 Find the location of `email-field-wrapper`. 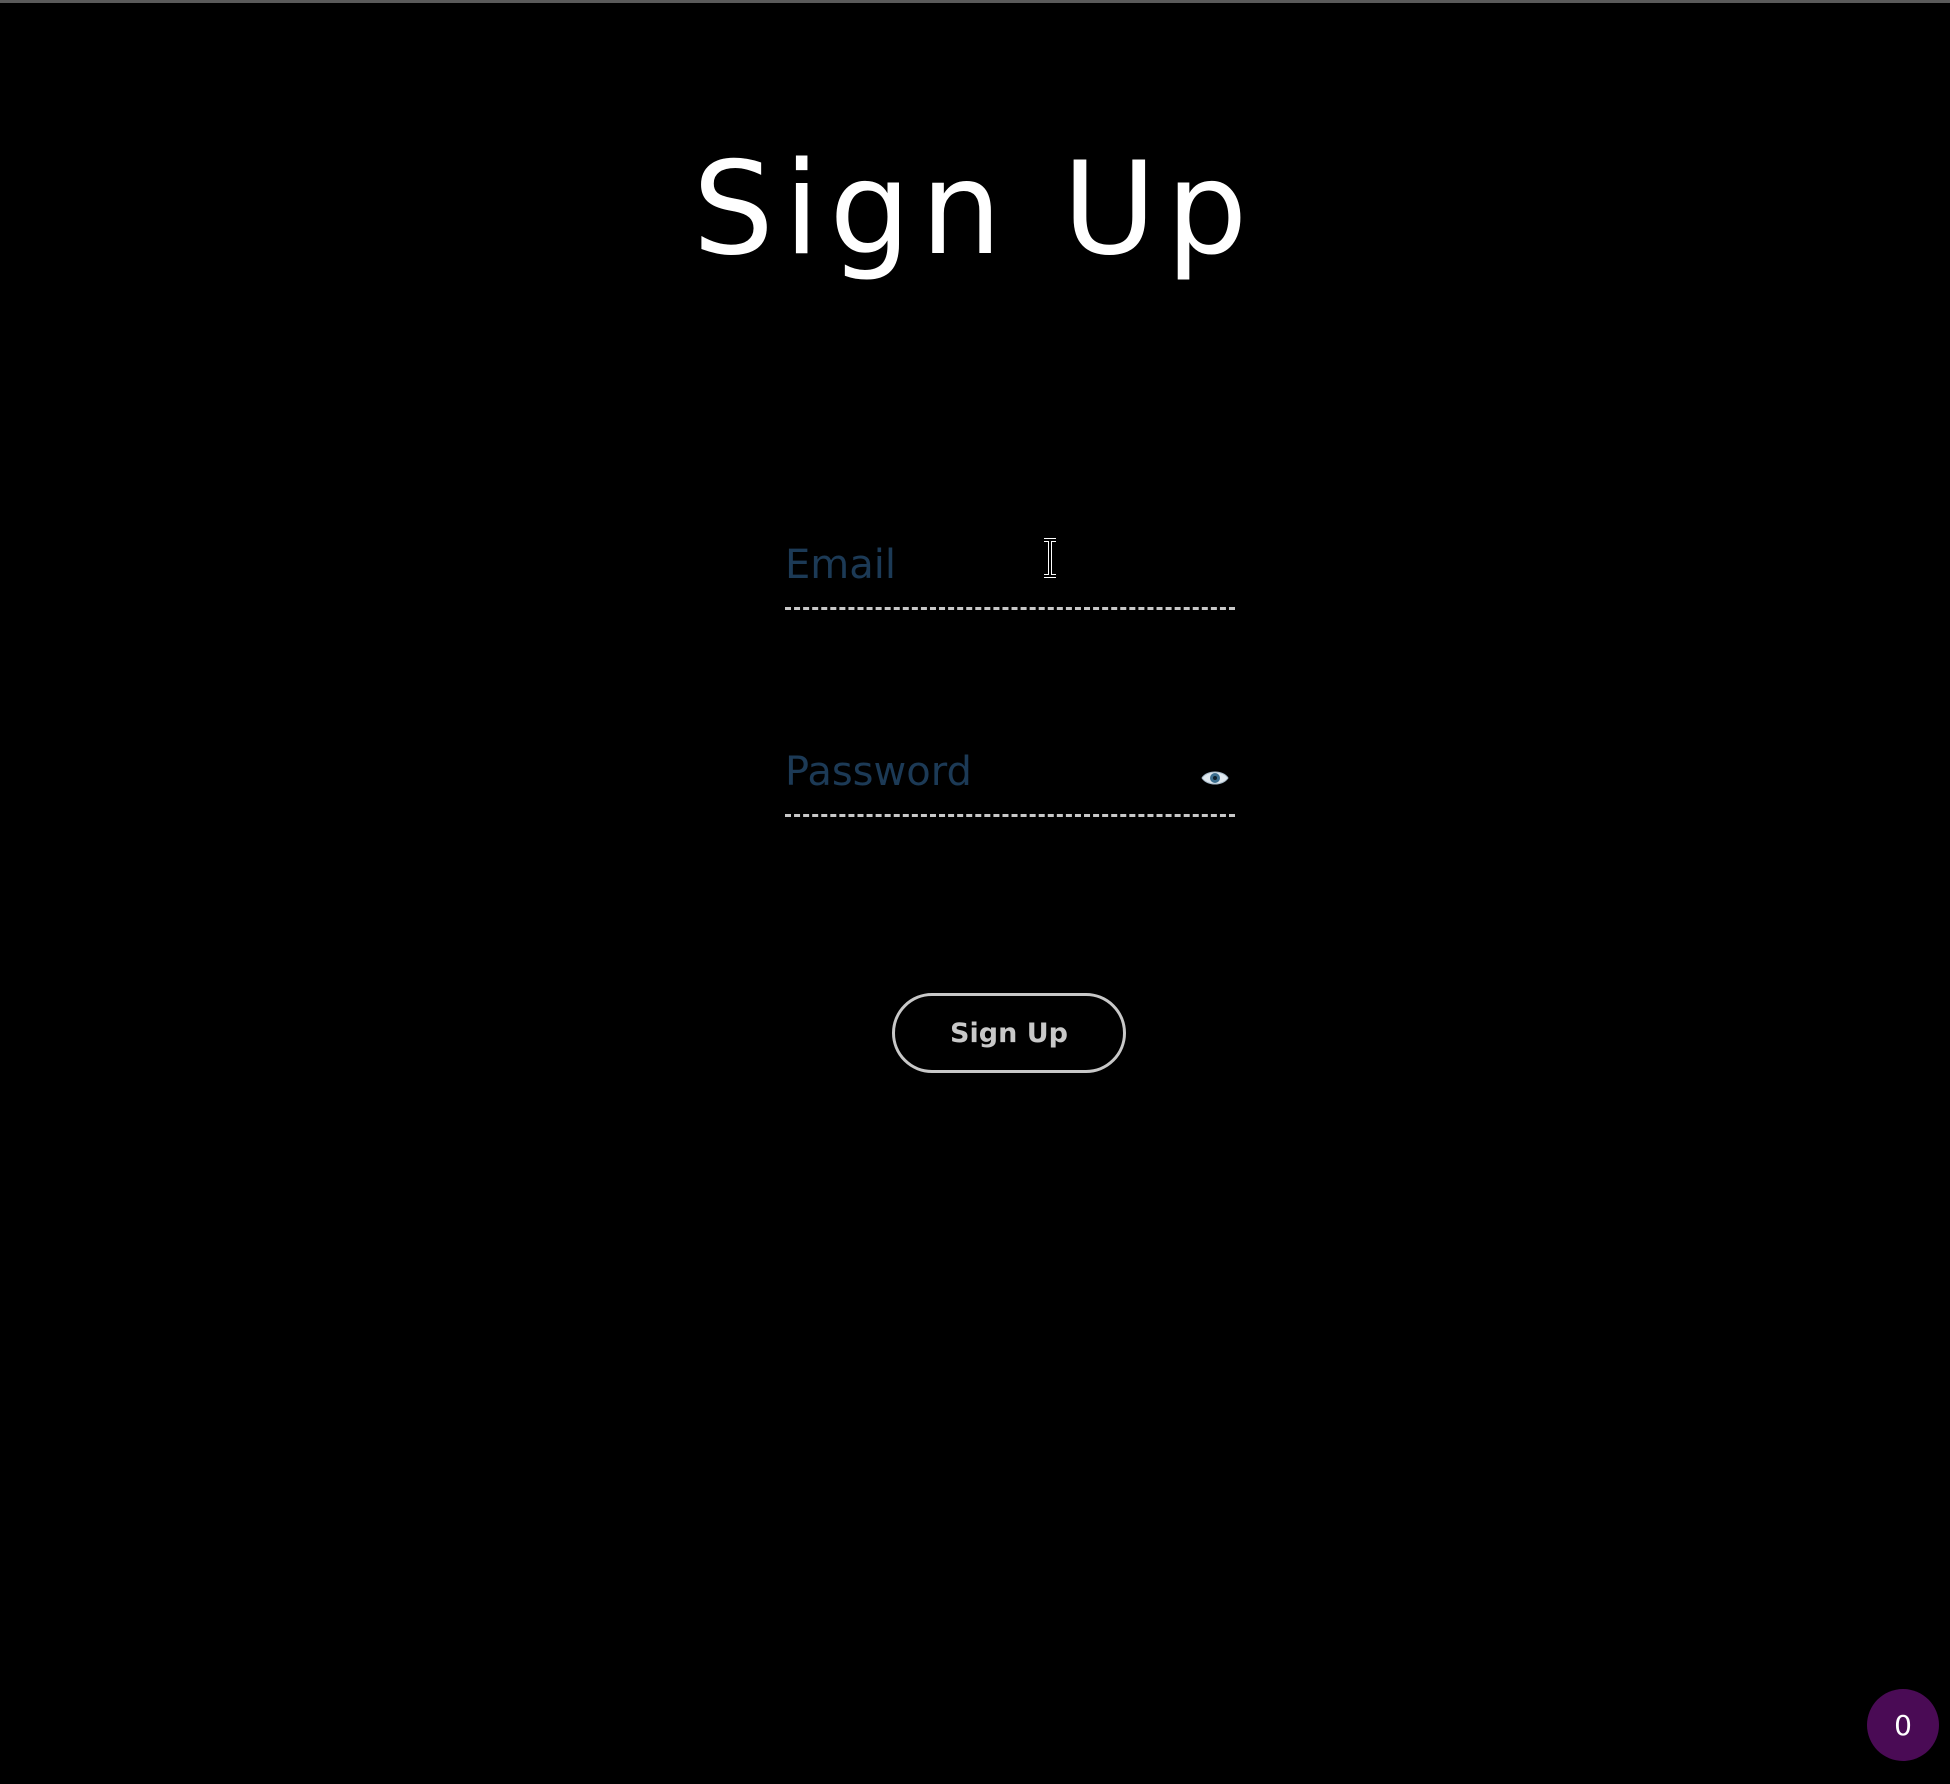

email-field-wrapper is located at coordinates (1010, 565).